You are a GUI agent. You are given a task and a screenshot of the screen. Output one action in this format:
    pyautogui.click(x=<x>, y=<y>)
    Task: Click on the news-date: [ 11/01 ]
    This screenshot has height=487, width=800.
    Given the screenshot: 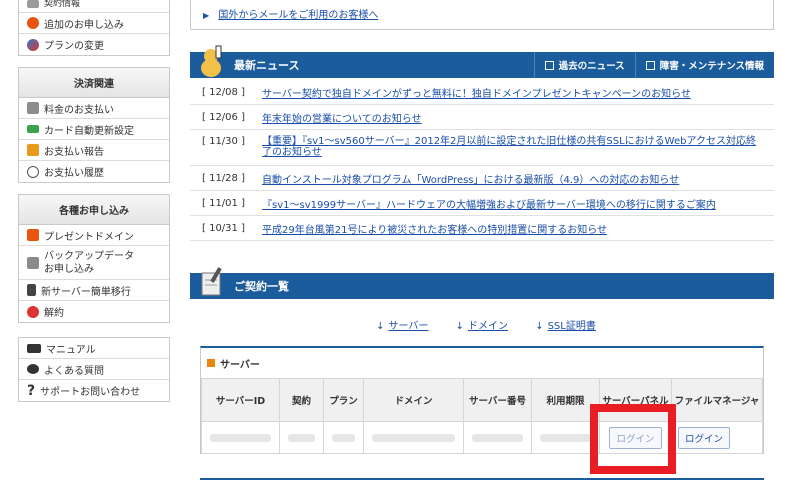 What is the action you would take?
    pyautogui.click(x=223, y=203)
    